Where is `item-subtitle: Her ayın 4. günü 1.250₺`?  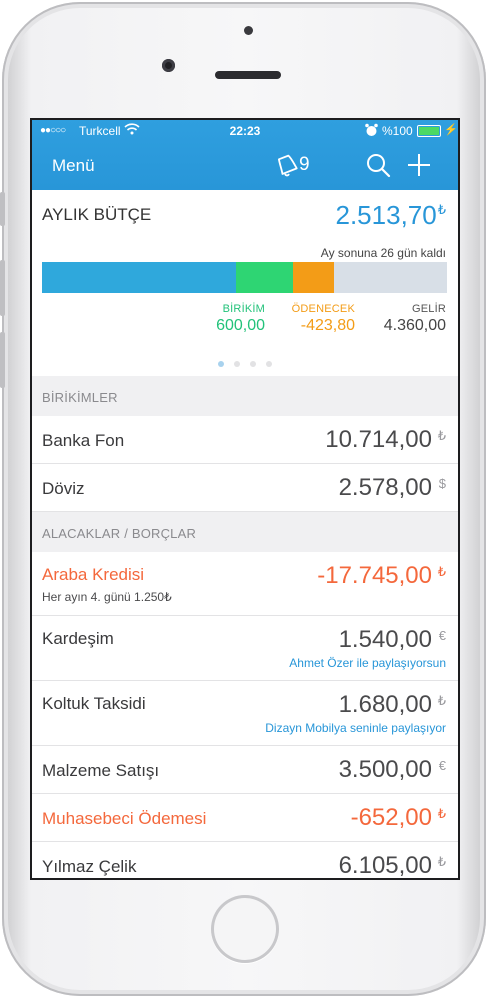
item-subtitle: Her ayın 4. günü 1.250₺ is located at coordinates (107, 597).